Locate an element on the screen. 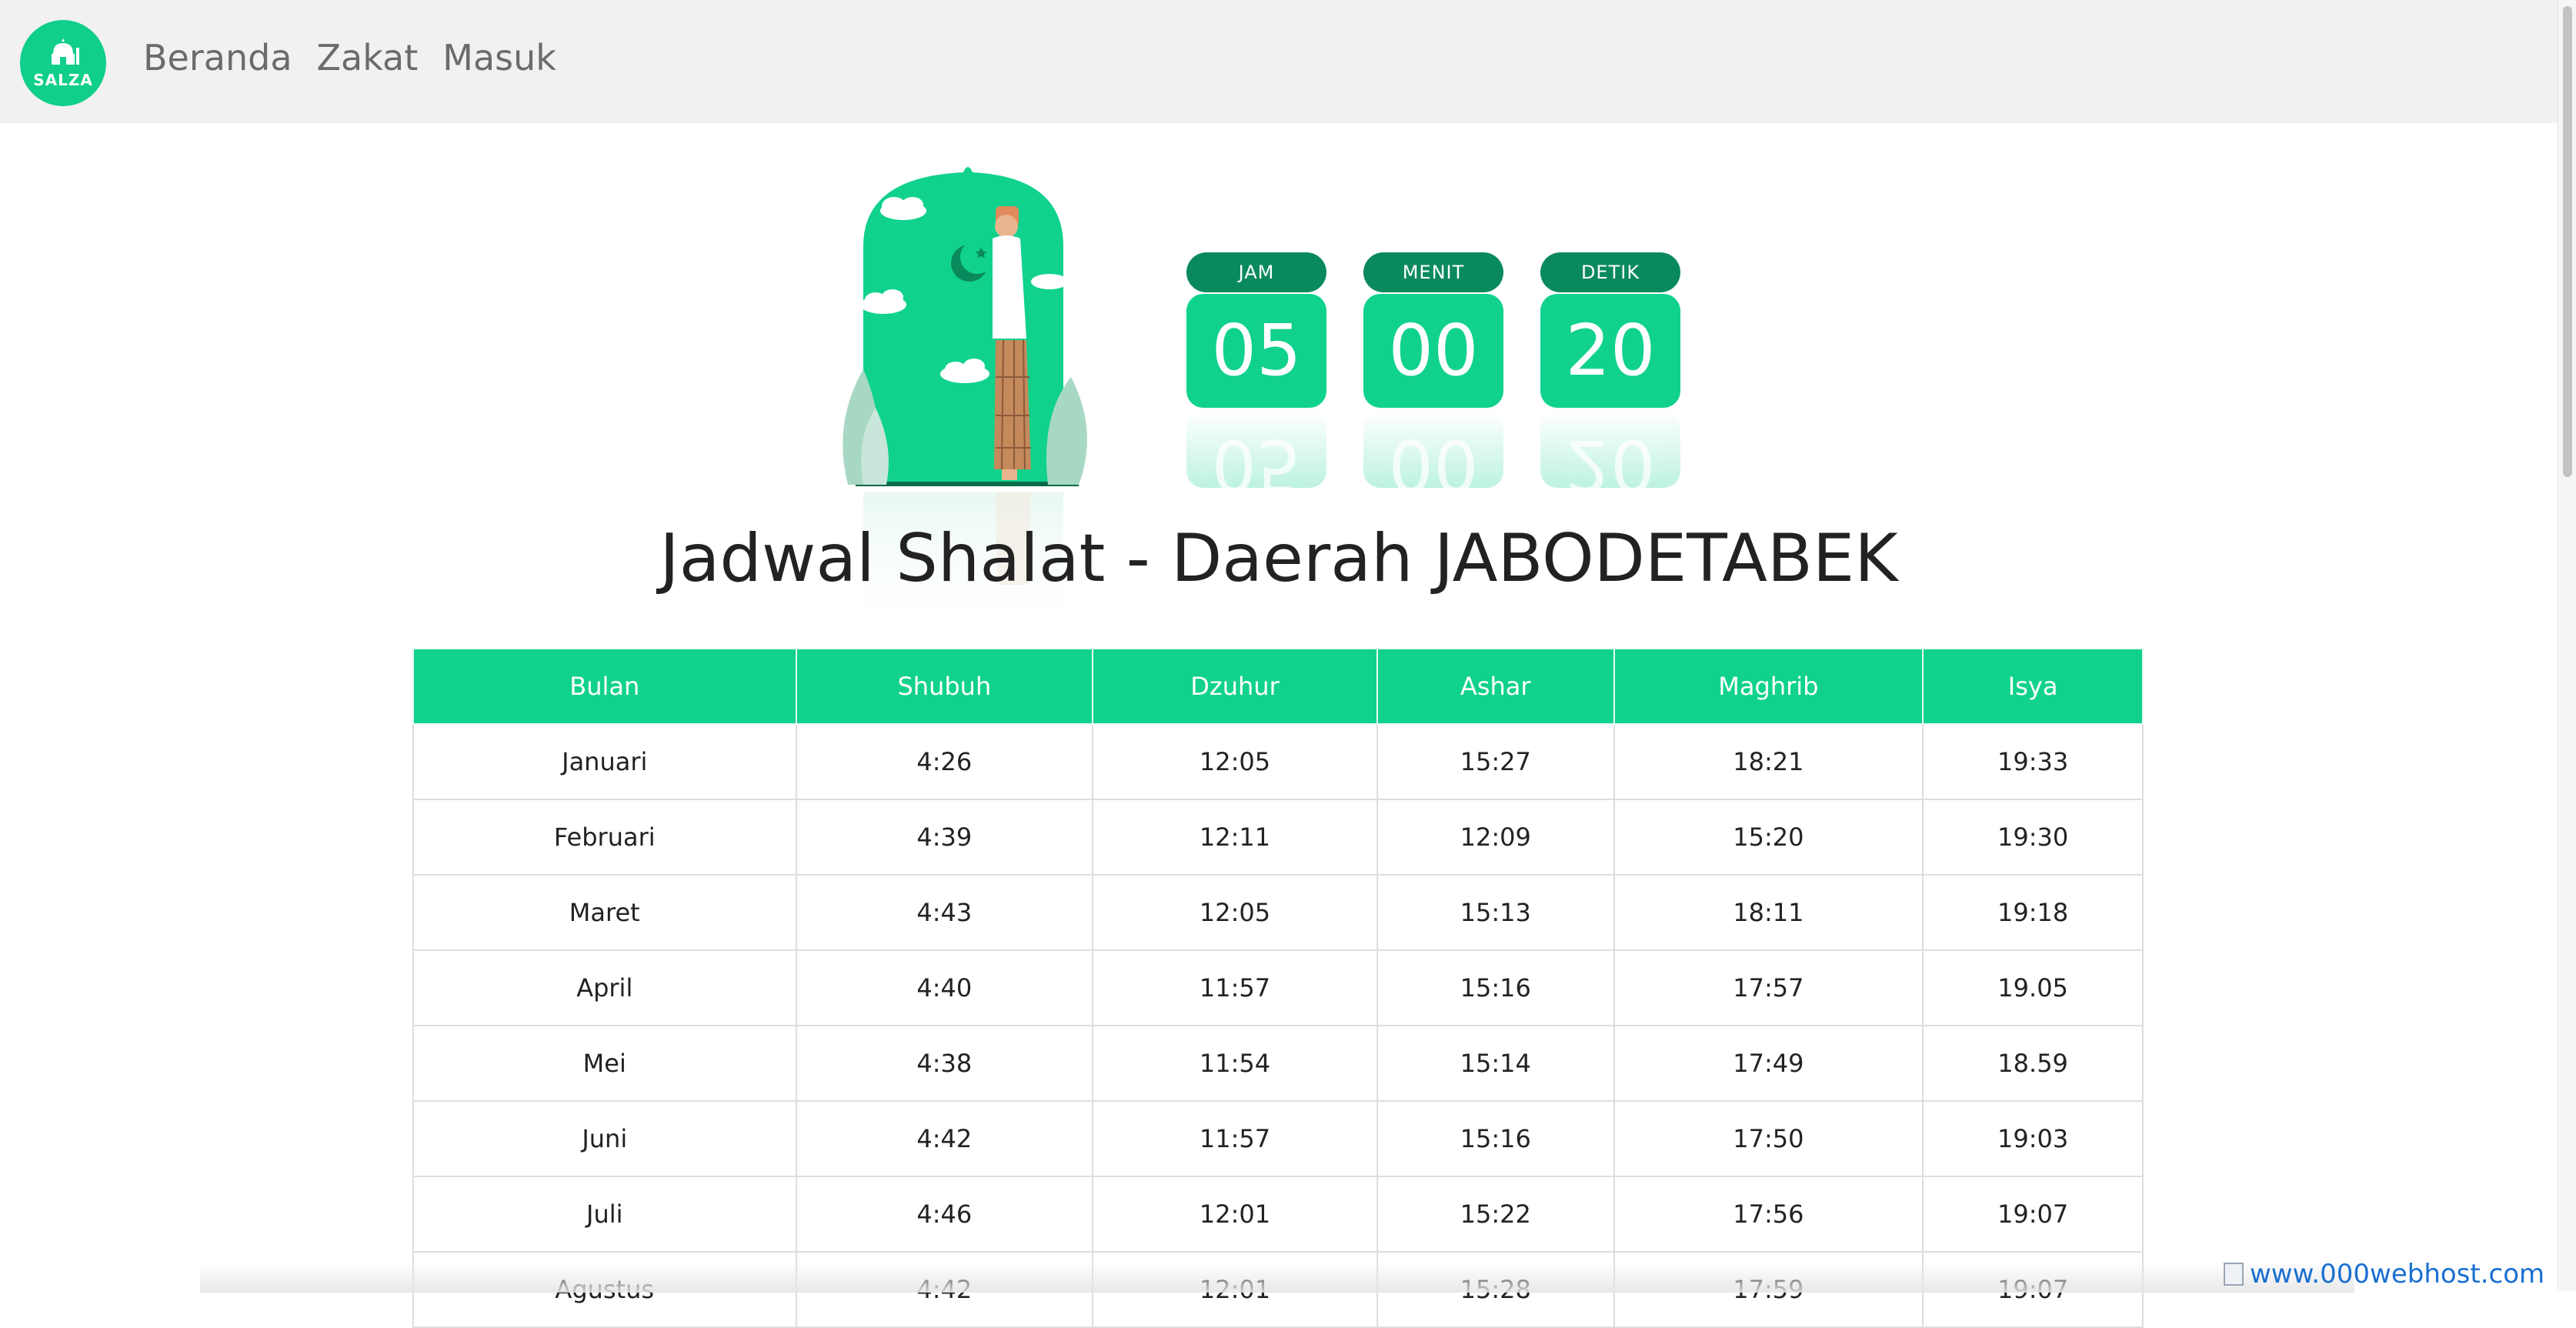 Image resolution: width=2576 pixels, height=1328 pixels. cell-ashar: 15:28 is located at coordinates (1496, 1289).